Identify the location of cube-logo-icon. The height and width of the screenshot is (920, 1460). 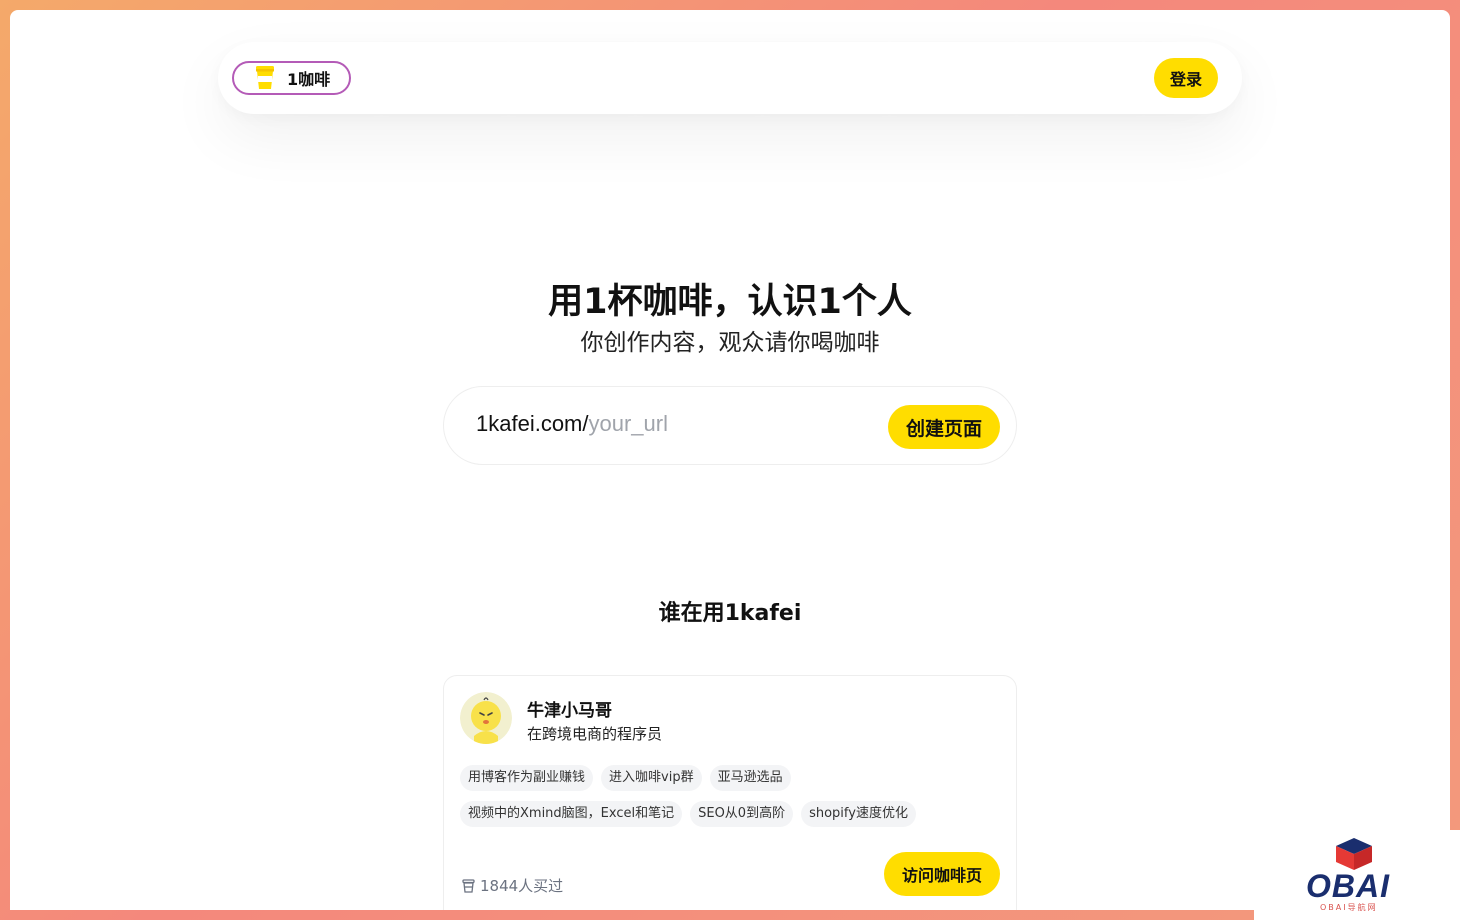
(1354, 854).